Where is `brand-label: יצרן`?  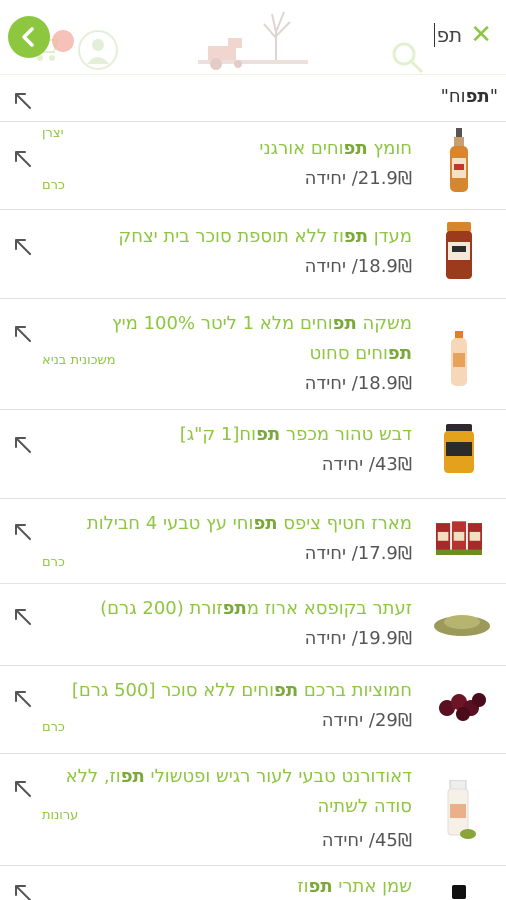 brand-label: יצרן is located at coordinates (53, 133).